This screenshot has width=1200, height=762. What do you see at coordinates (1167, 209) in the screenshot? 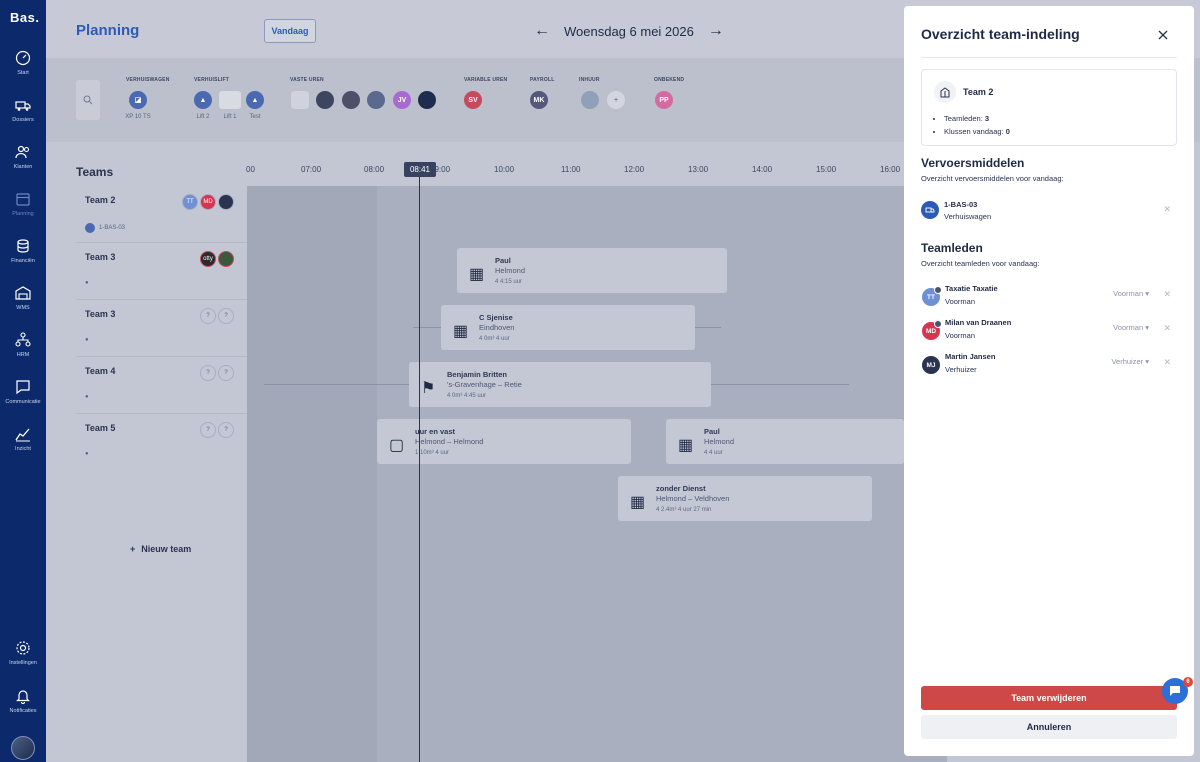
I see `remove-vehicle-icon: ✕` at bounding box center [1167, 209].